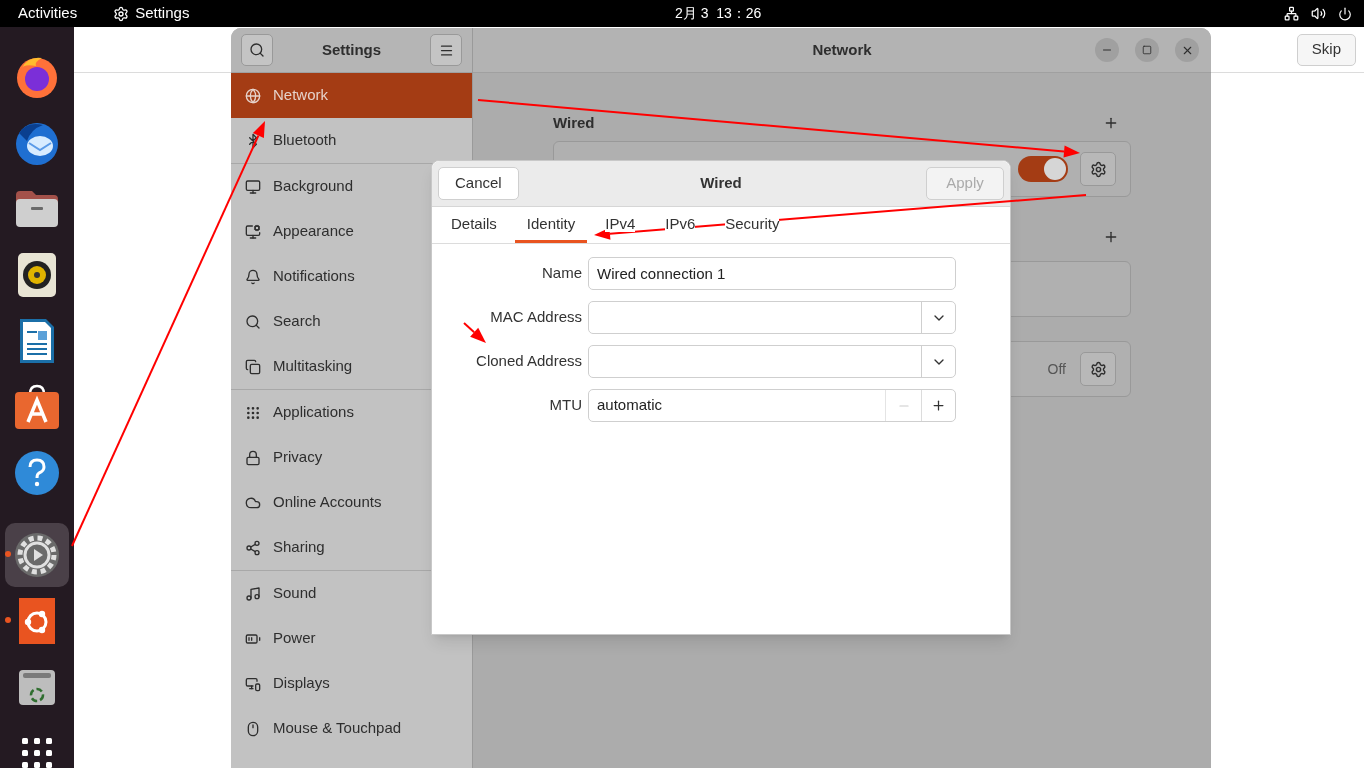 This screenshot has width=1364, height=768. I want to click on volume-icon, so click(1318, 13).